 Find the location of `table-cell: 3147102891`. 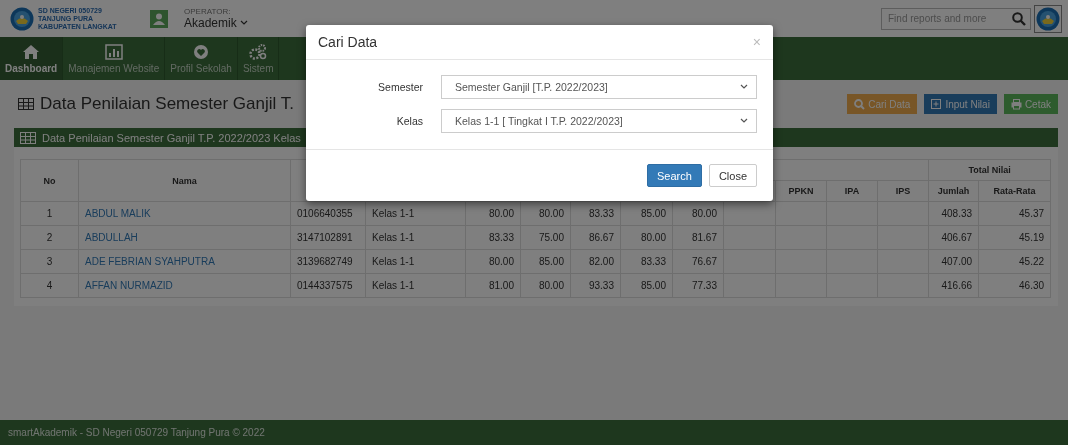

table-cell: 3147102891 is located at coordinates (328, 237).